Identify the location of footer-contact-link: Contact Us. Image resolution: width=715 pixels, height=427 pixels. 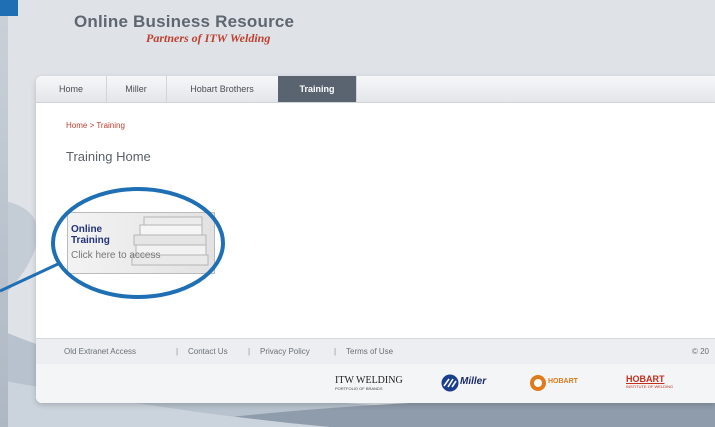
(208, 351).